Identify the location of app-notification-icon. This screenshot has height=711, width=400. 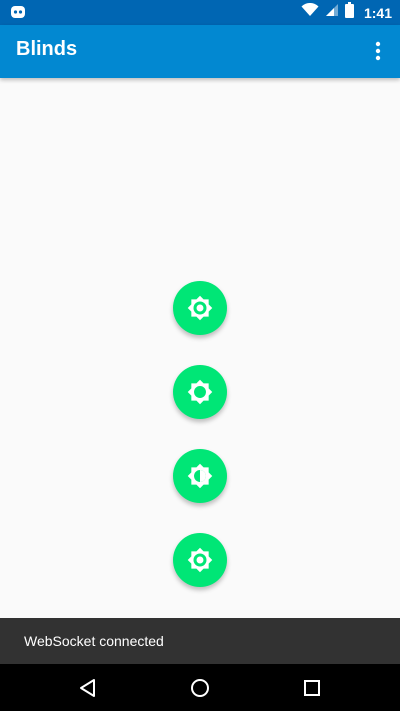
(18, 12).